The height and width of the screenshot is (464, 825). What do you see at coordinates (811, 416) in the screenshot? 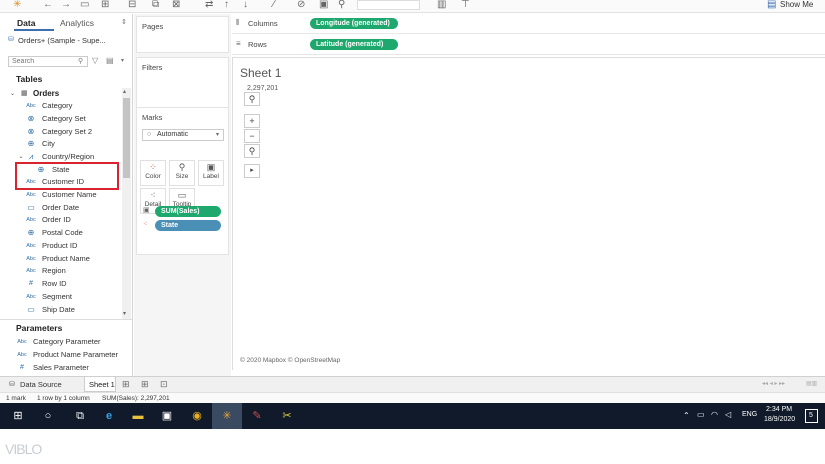
I see `notification-icon: 5` at bounding box center [811, 416].